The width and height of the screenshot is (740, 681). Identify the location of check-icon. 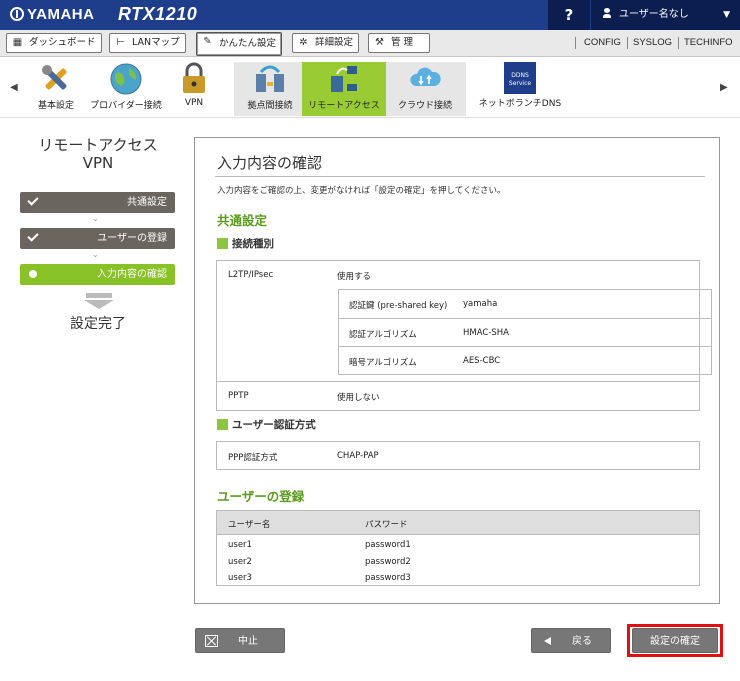
(33, 200).